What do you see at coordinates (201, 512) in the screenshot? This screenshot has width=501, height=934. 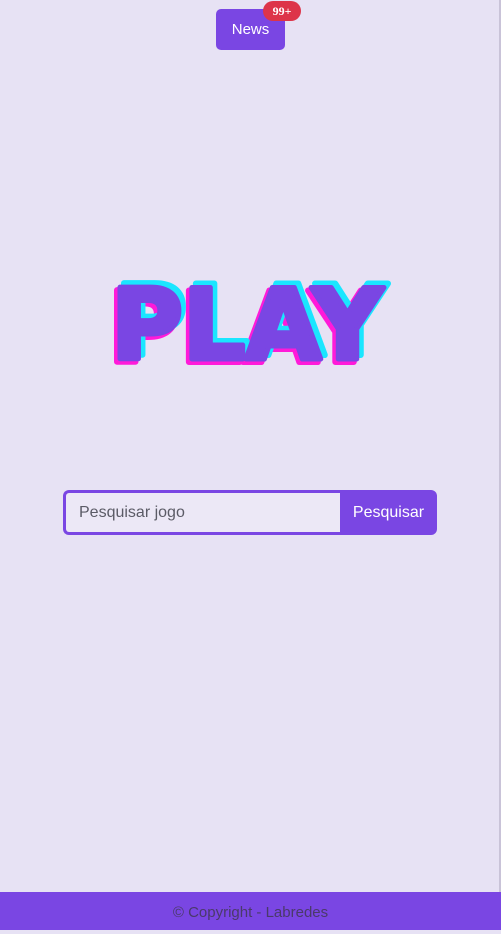 I see `search-input` at bounding box center [201, 512].